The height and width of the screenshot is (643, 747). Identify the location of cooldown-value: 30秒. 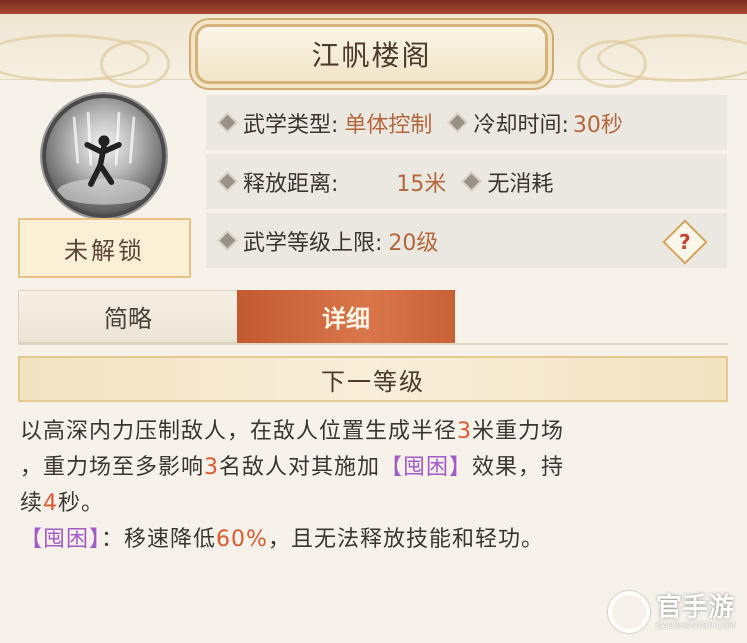
(597, 125).